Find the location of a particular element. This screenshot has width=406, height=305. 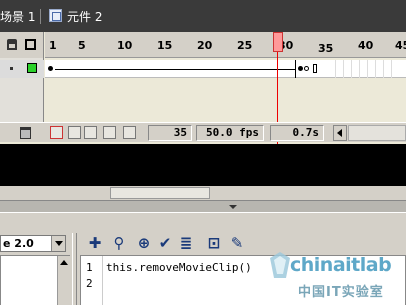

scroll-left-button is located at coordinates (340, 133).